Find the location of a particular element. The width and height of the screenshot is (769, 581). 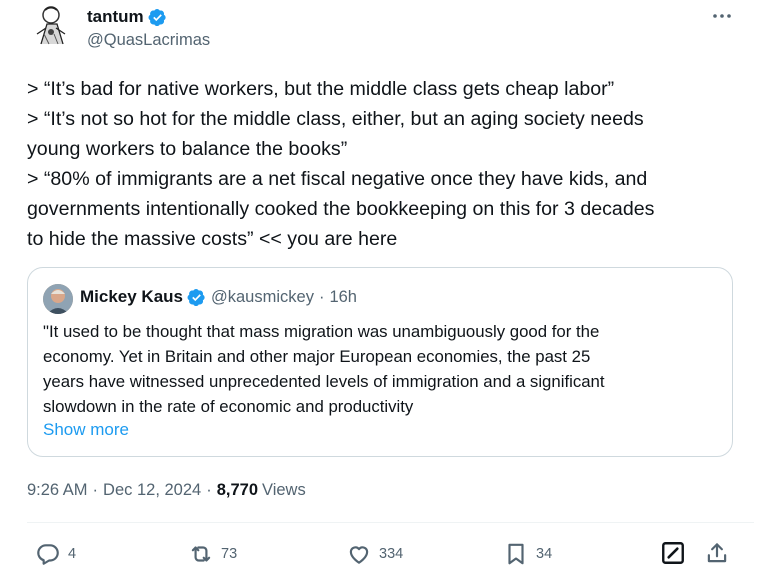

quote-author-name: Mickey Kaus is located at coordinates (131, 296).